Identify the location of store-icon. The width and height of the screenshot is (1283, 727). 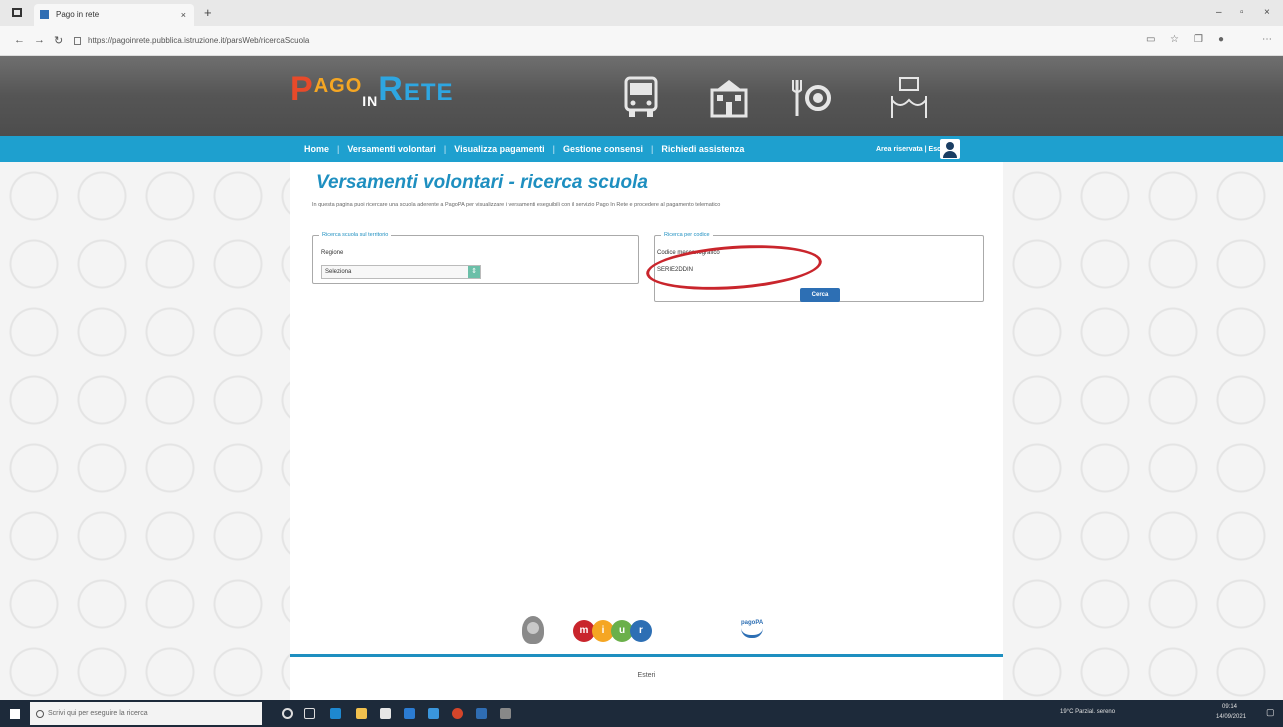
(385, 713).